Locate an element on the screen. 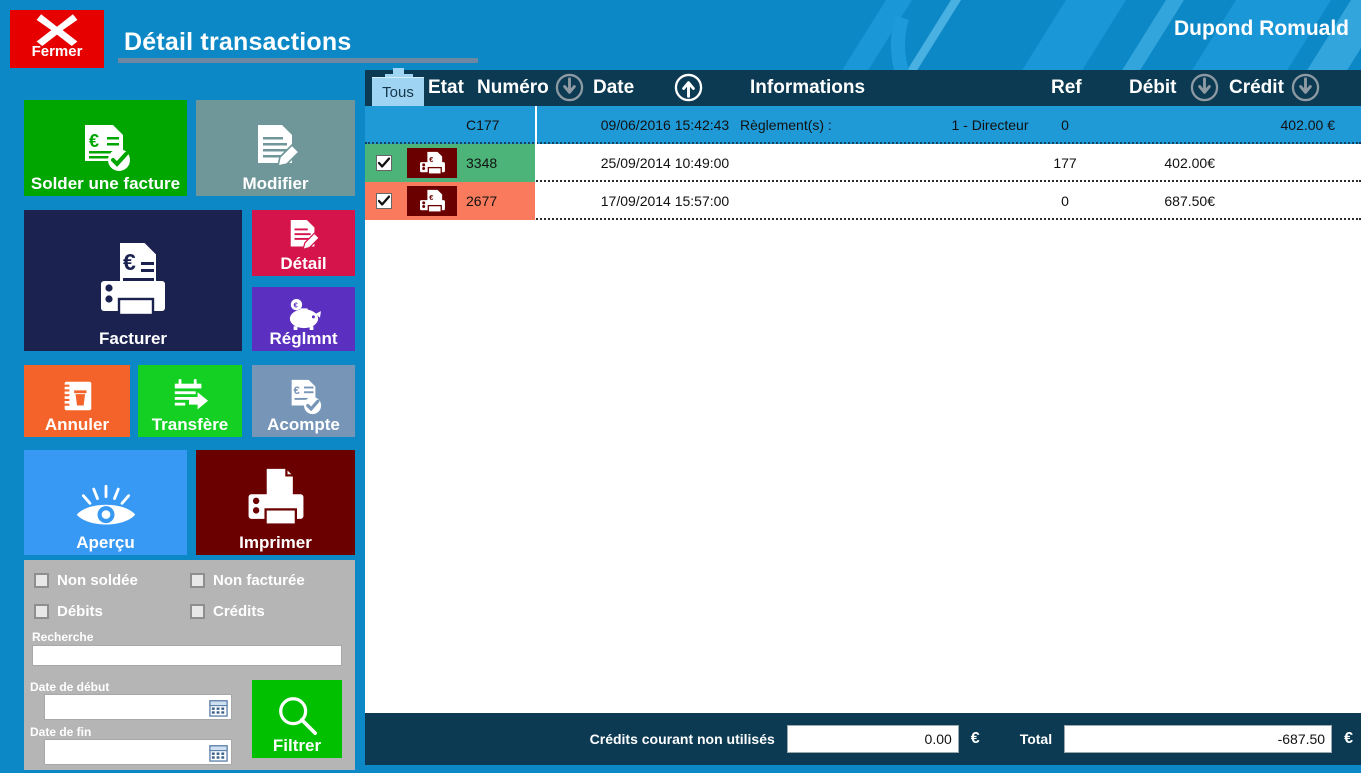  date-start-input is located at coordinates (138, 707).